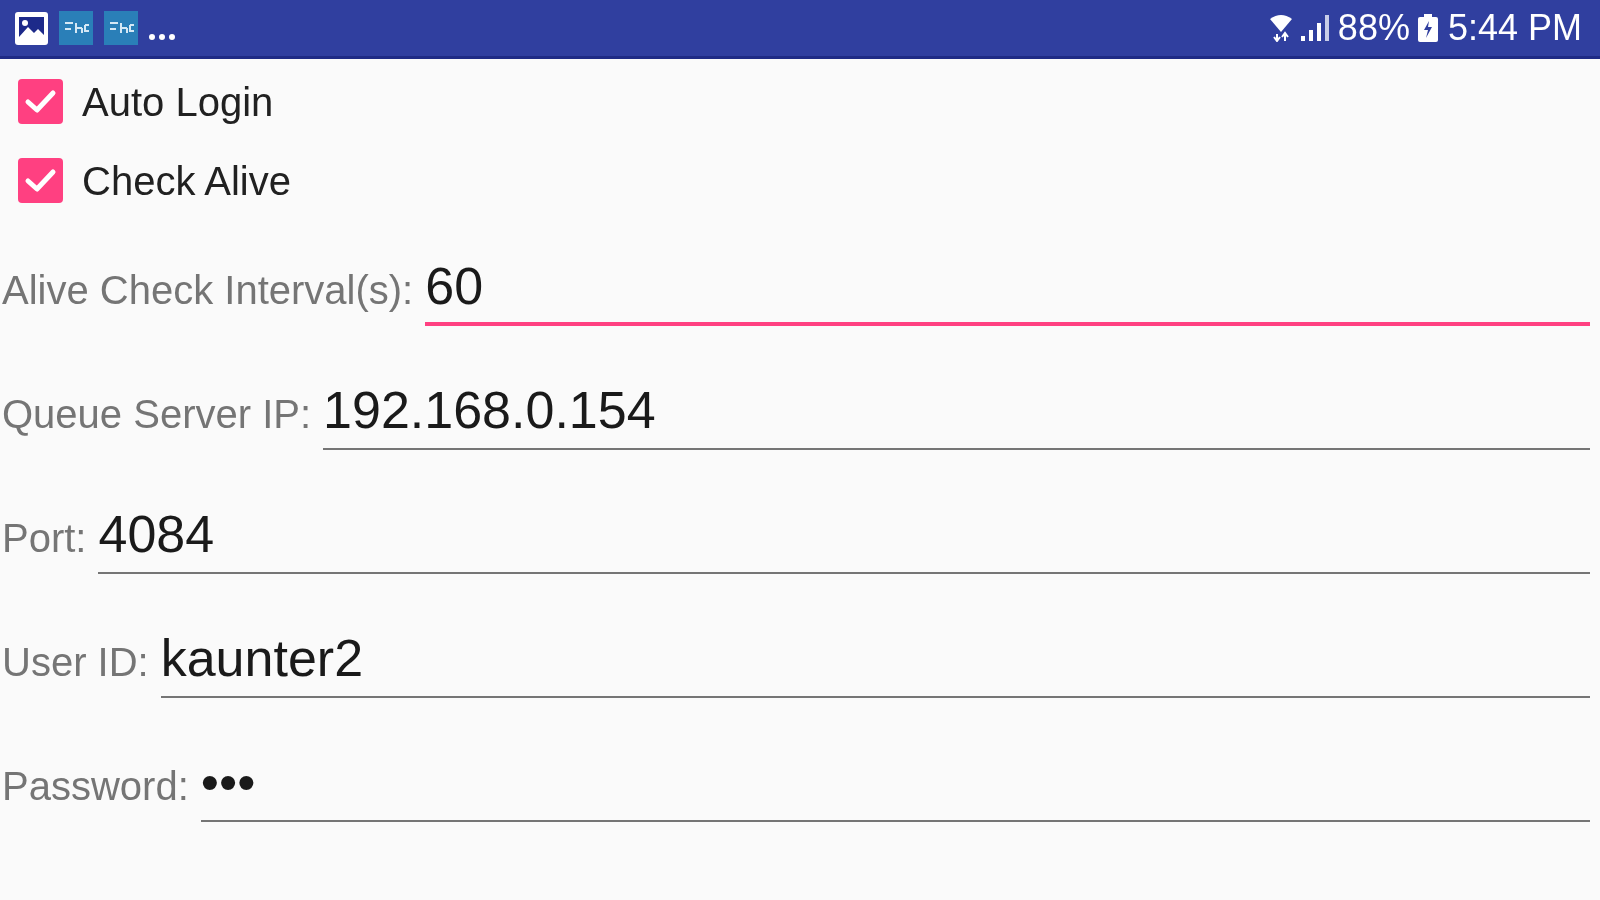 This screenshot has width=1600, height=900. What do you see at coordinates (1280, 28) in the screenshot?
I see `wifi-icon` at bounding box center [1280, 28].